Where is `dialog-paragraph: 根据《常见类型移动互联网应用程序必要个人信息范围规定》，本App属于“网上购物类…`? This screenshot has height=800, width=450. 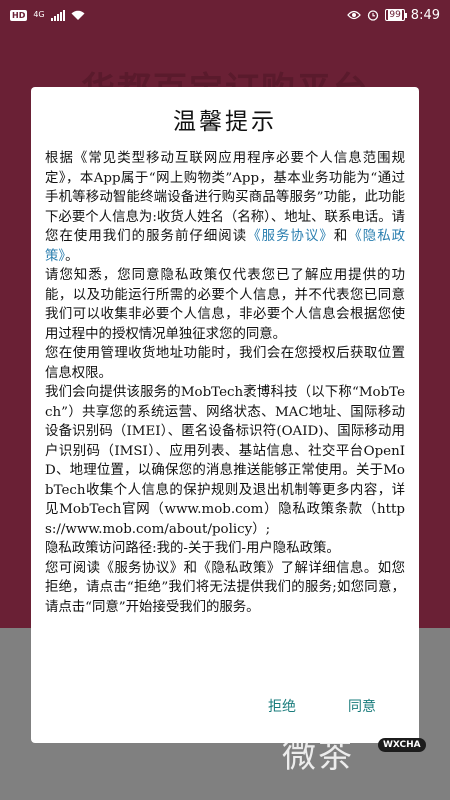 dialog-paragraph: 根据《常见类型移动互联网应用程序必要个人信息范围规定》，本App属于“网上购物类… is located at coordinates (225, 207).